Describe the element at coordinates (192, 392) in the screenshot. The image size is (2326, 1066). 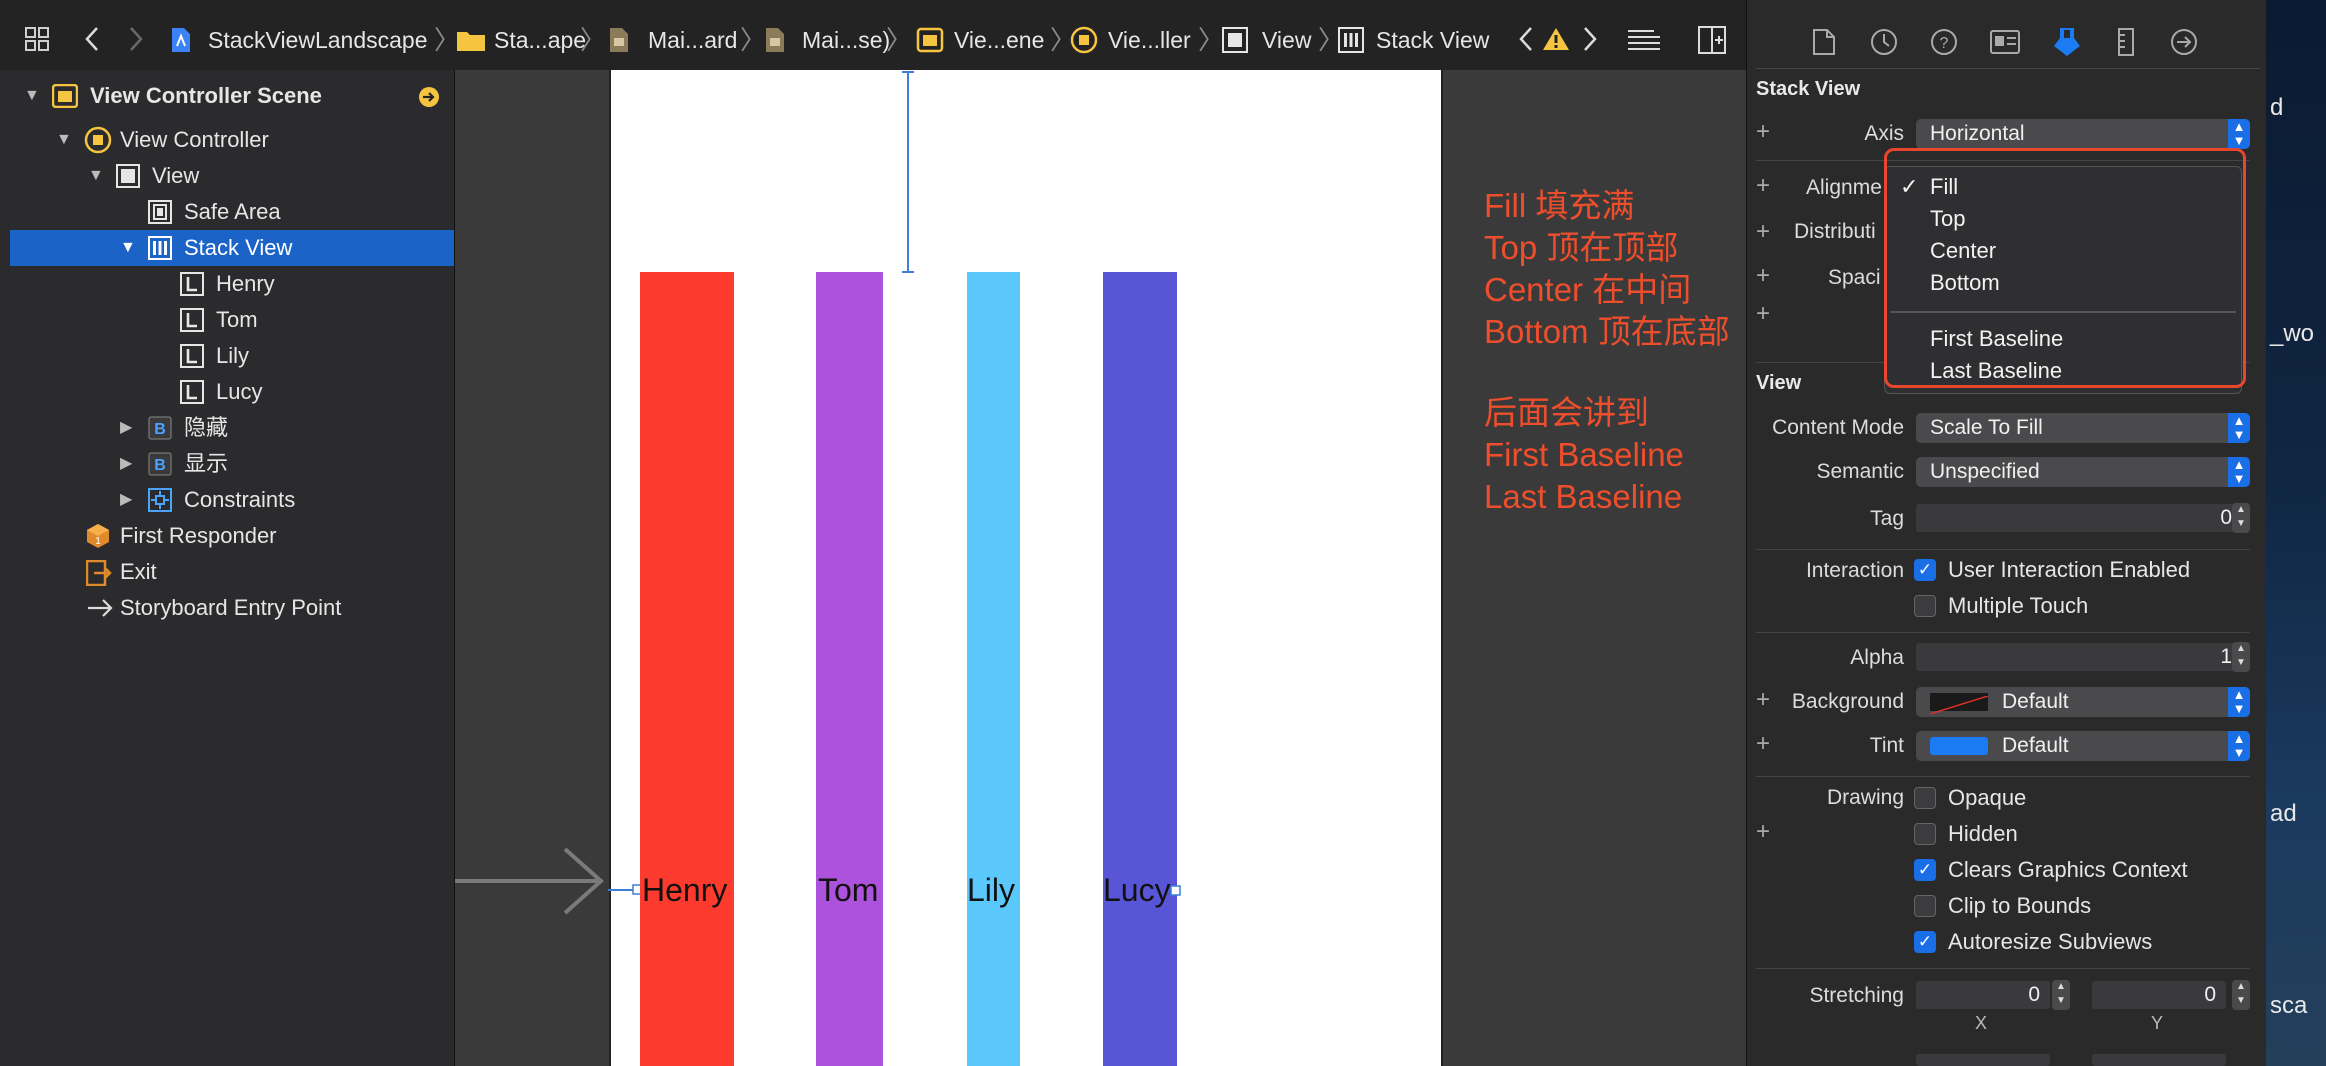
I see `label-icon` at that location.